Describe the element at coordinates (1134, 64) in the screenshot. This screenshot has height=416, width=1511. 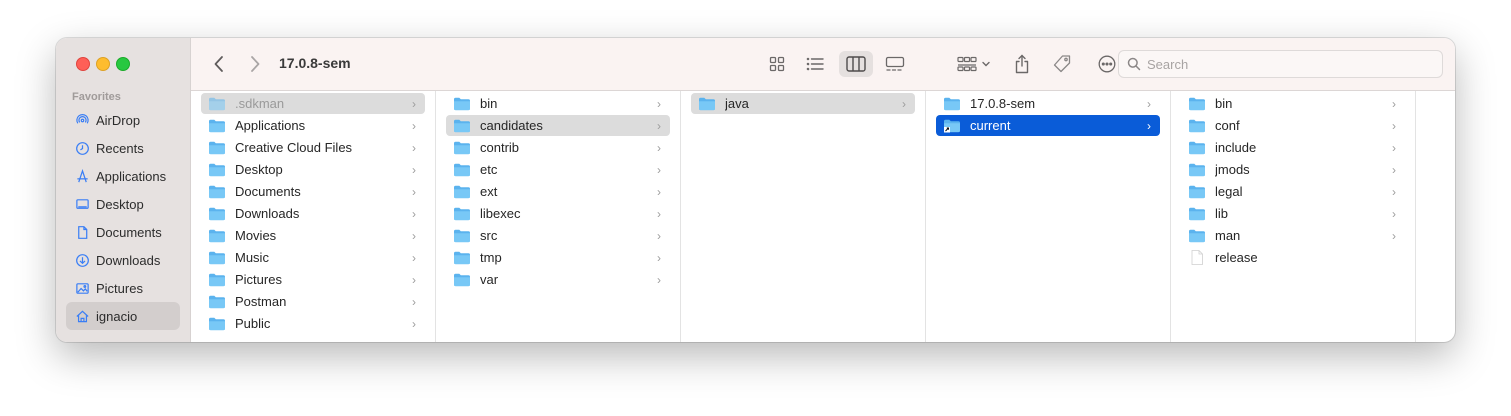
I see `search-icon` at that location.